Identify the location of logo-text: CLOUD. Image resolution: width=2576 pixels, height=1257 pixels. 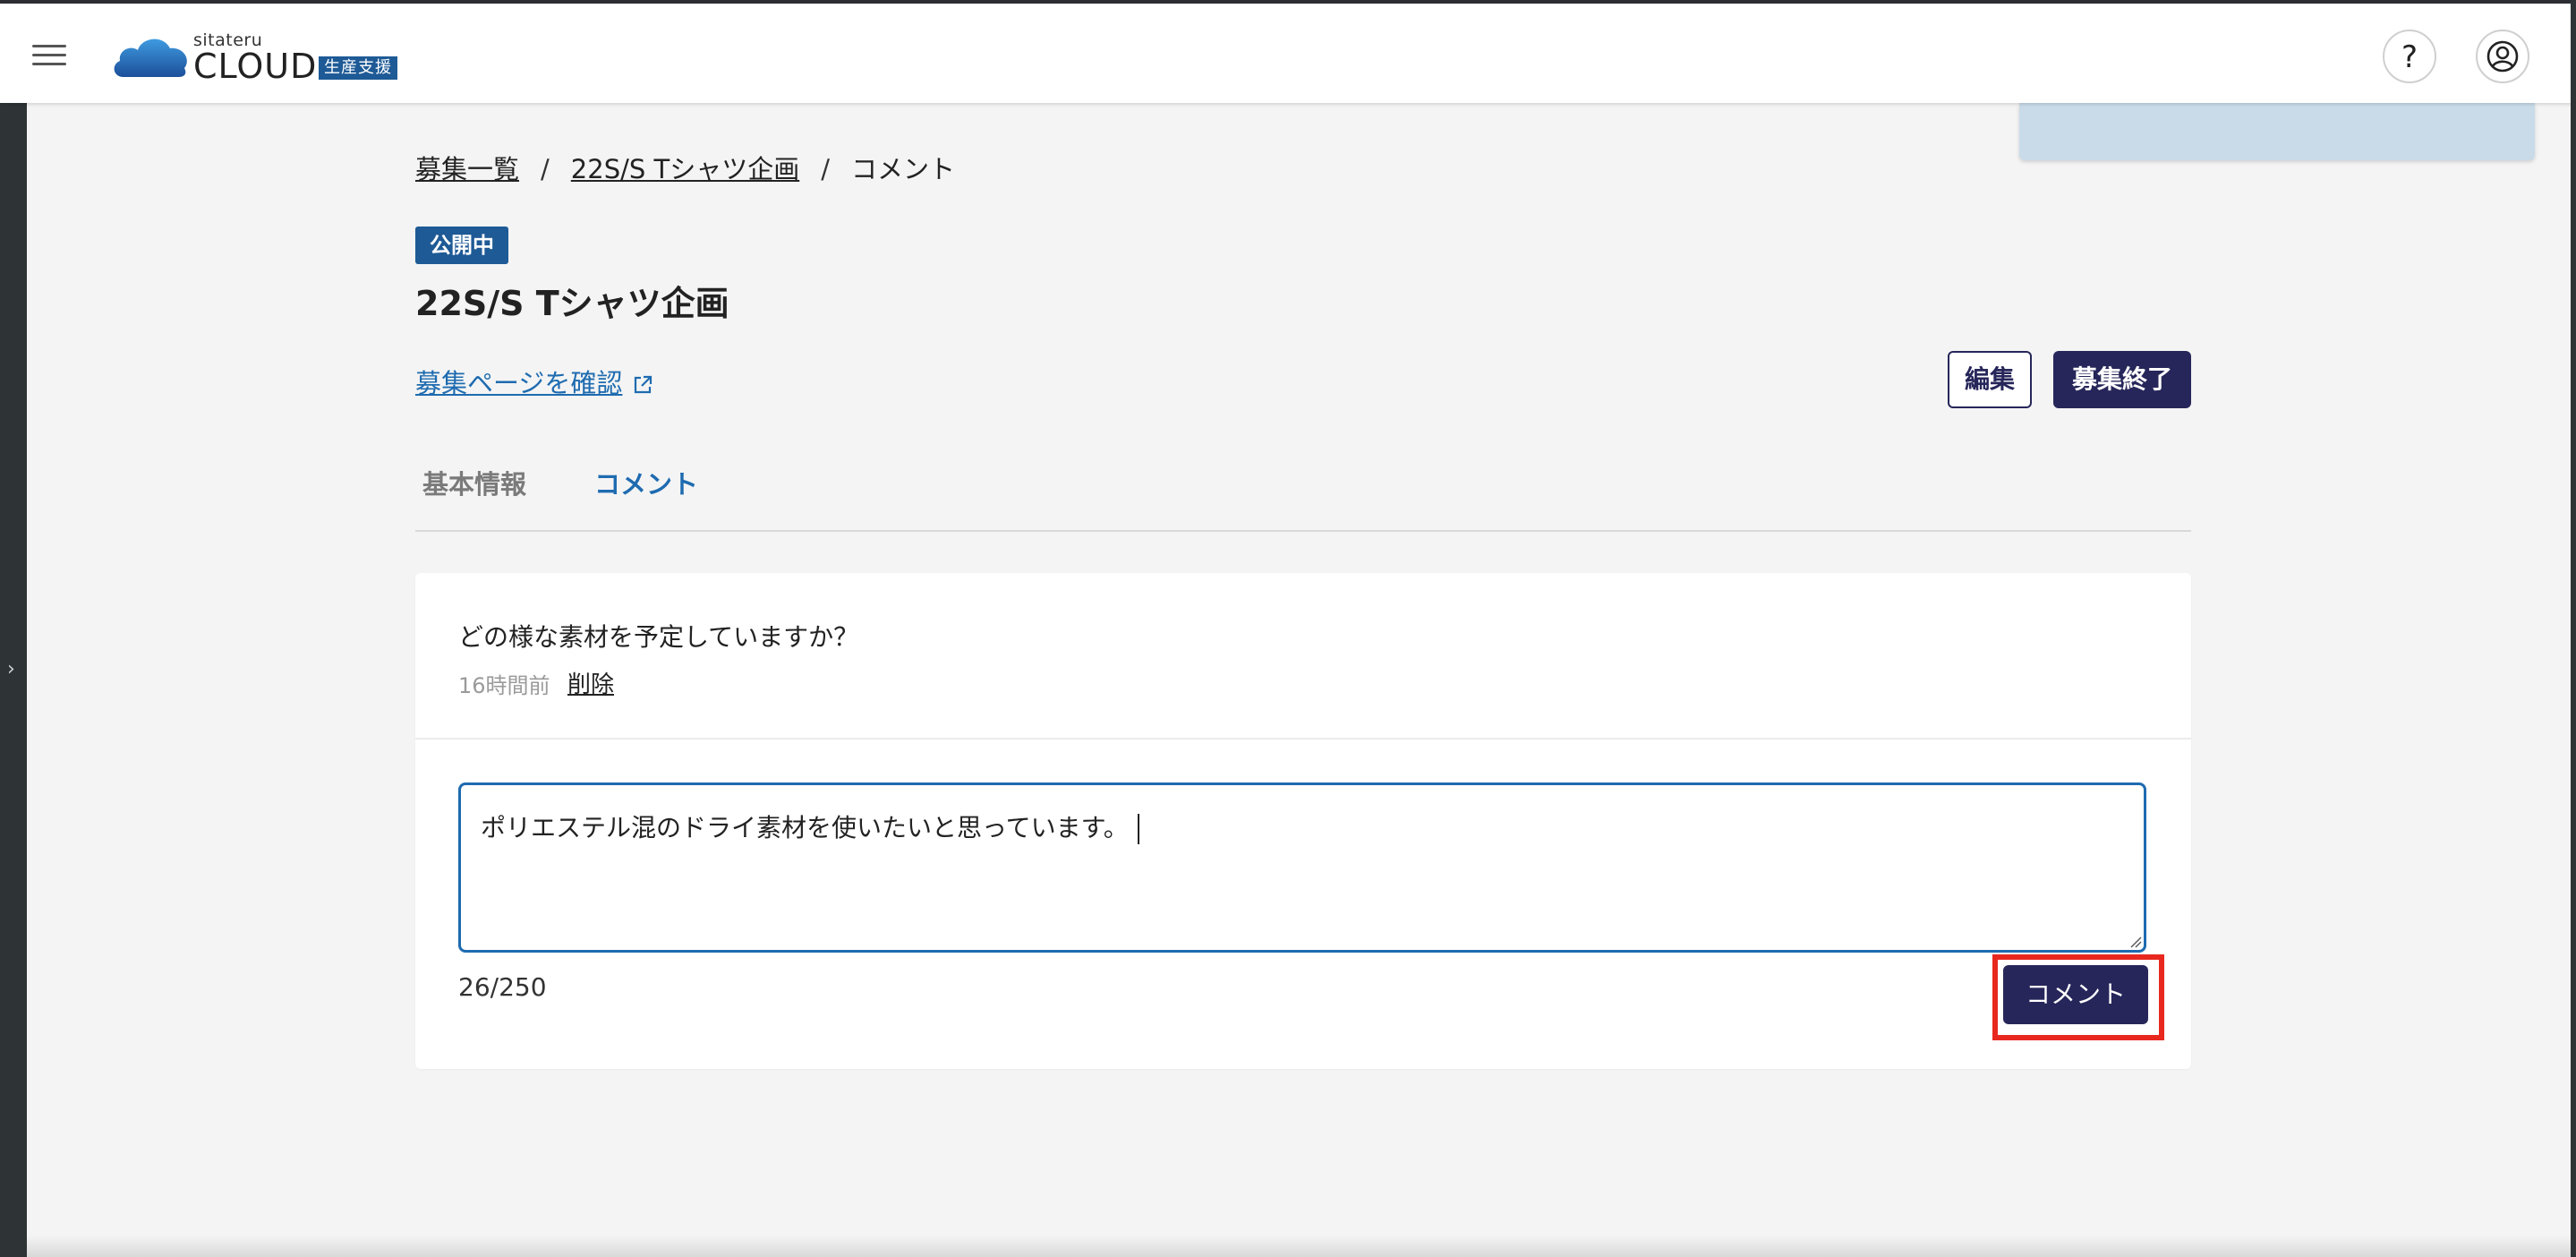
(255, 66).